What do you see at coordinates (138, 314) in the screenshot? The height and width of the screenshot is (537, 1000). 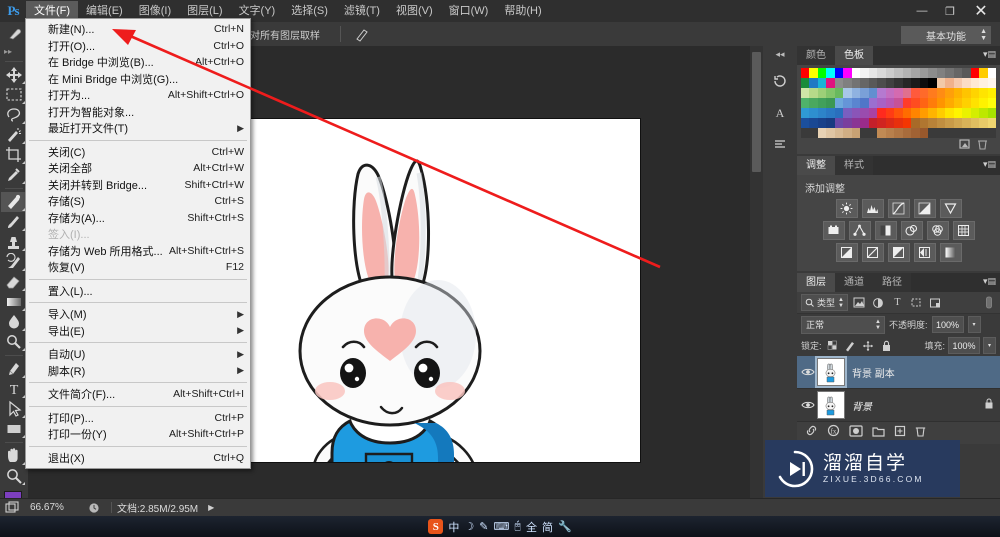 I see `file-menu-item: 导入(M) ▶` at bounding box center [138, 314].